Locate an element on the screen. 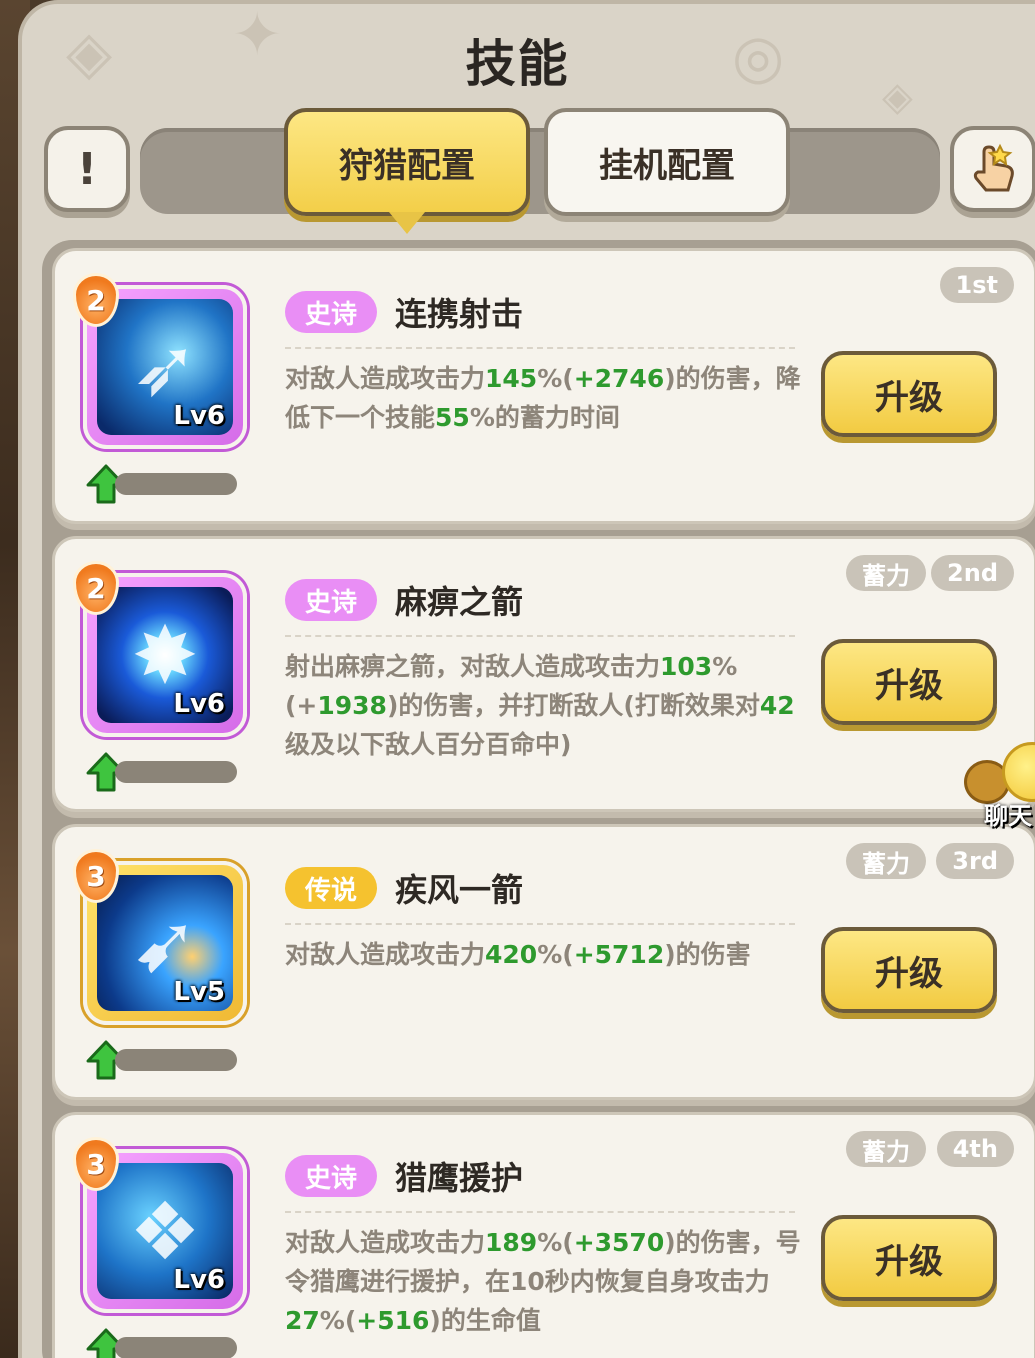  desc-segment: +2746 is located at coordinates (619, 378).